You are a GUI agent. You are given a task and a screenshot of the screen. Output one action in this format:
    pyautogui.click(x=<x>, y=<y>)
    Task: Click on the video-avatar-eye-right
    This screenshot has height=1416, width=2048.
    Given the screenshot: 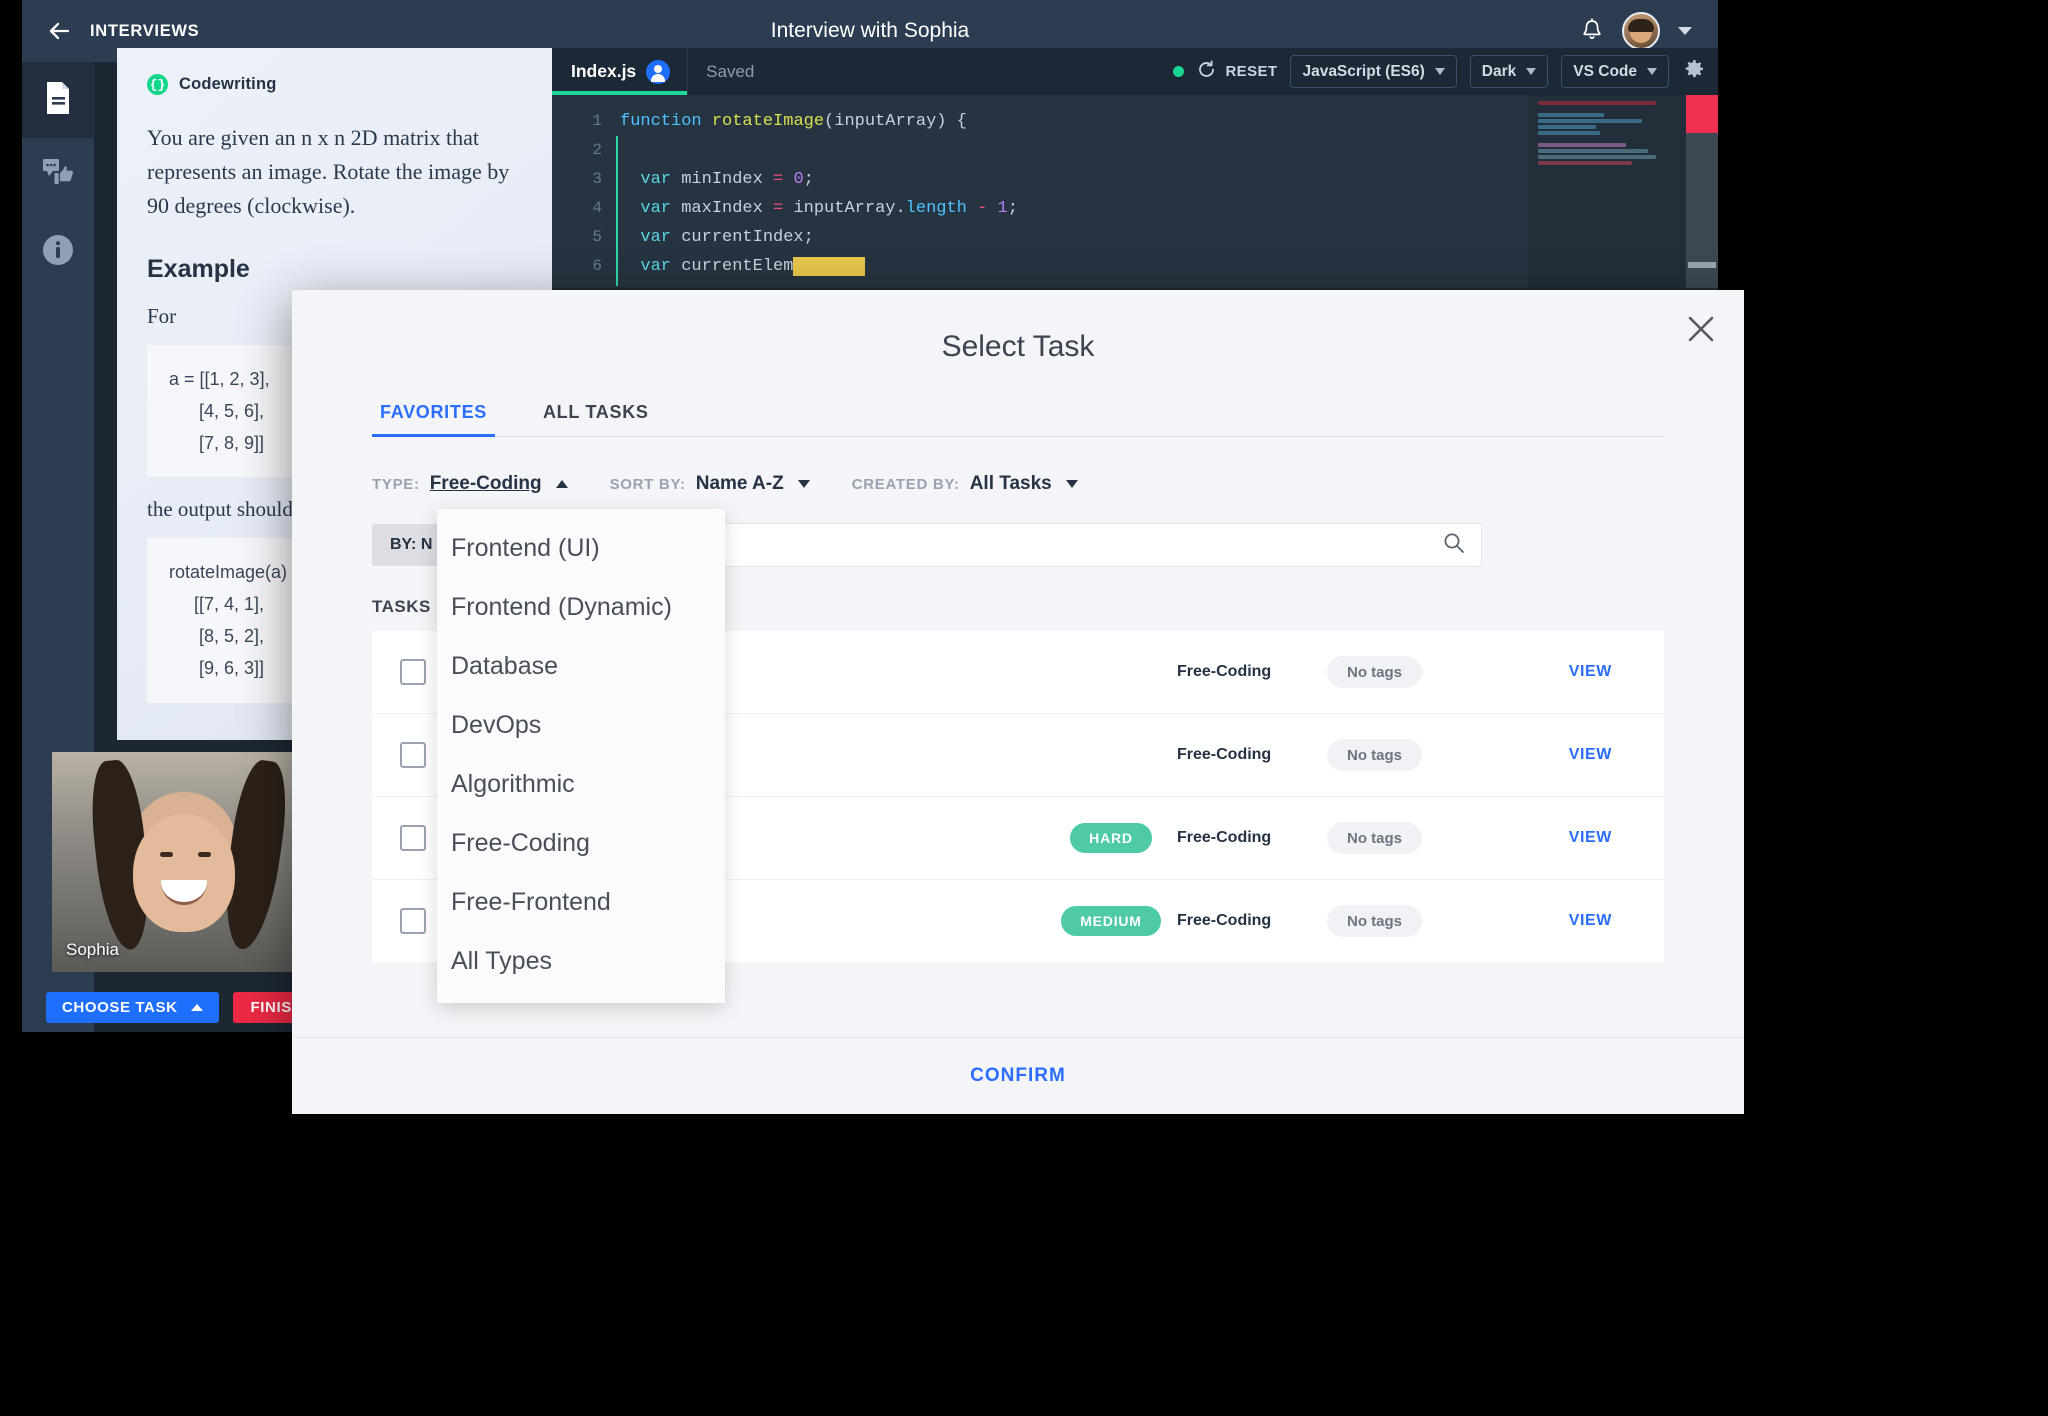 What is the action you would take?
    pyautogui.click(x=204, y=854)
    